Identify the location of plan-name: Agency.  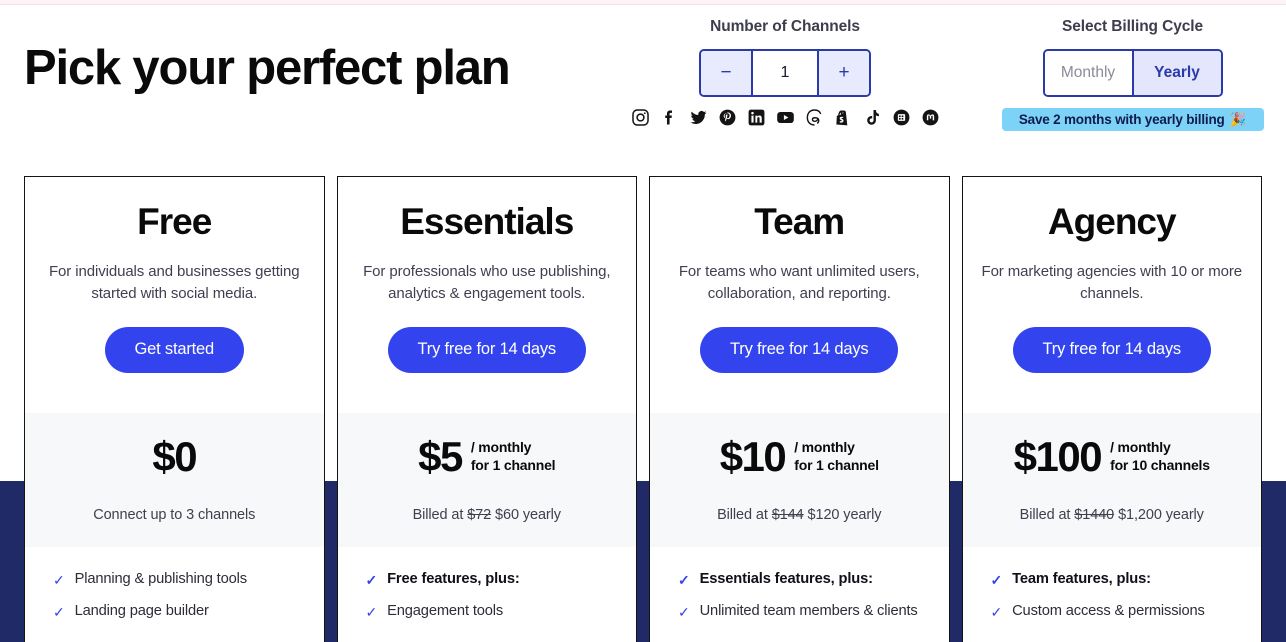
(1112, 221).